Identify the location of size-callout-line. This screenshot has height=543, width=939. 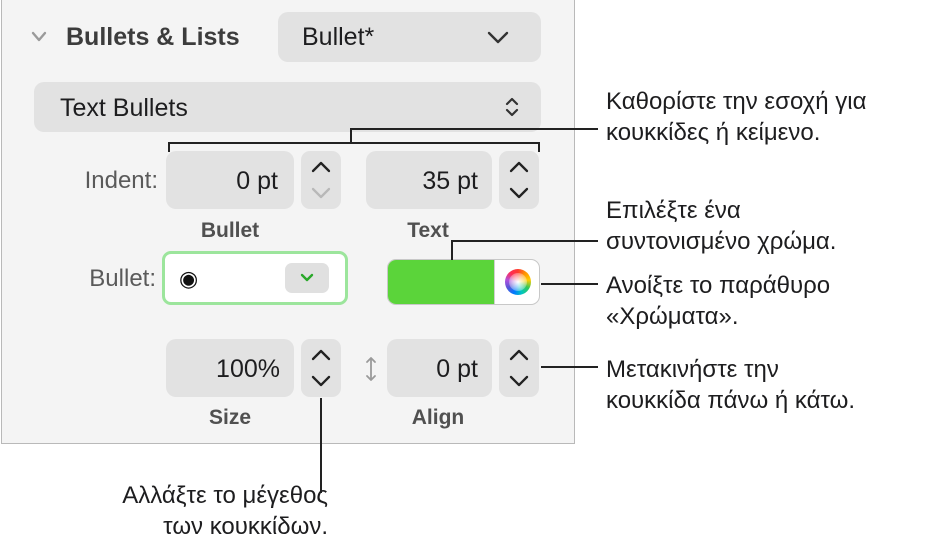
(321, 445).